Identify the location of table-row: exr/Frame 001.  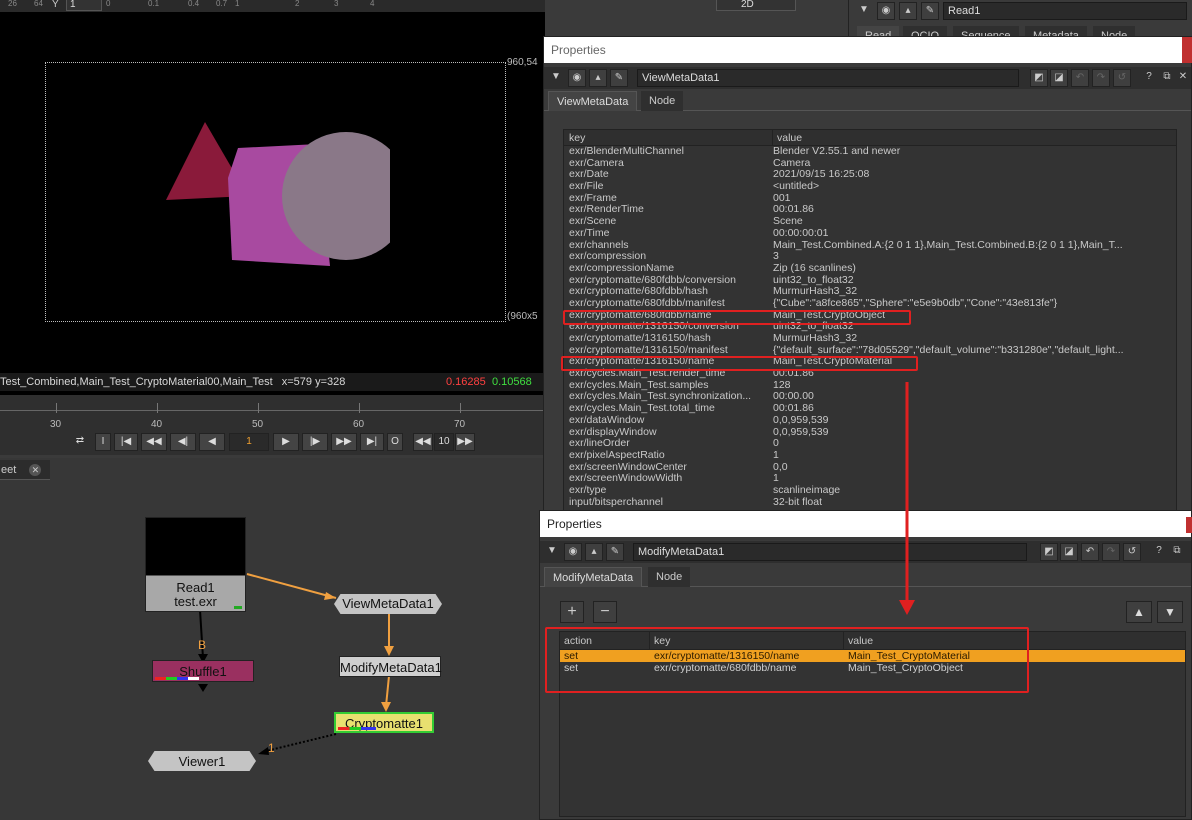
(870, 199).